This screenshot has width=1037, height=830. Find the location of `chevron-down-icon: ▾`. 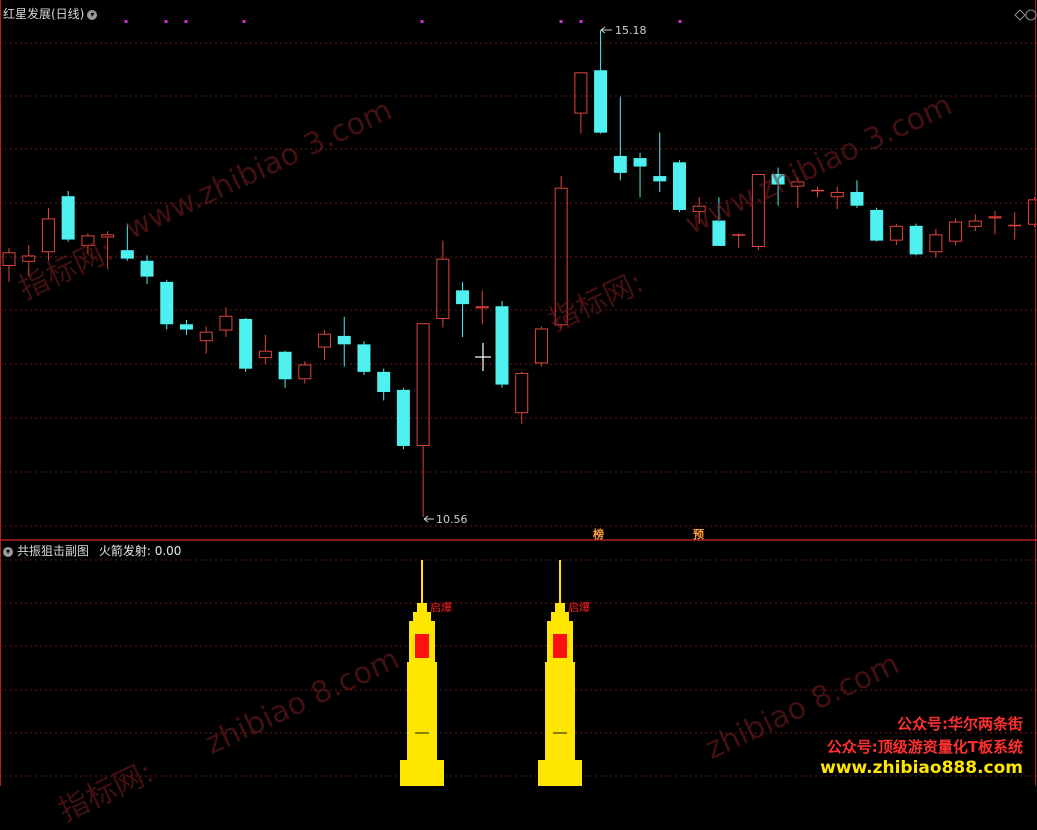

chevron-down-icon: ▾ is located at coordinates (92, 14).